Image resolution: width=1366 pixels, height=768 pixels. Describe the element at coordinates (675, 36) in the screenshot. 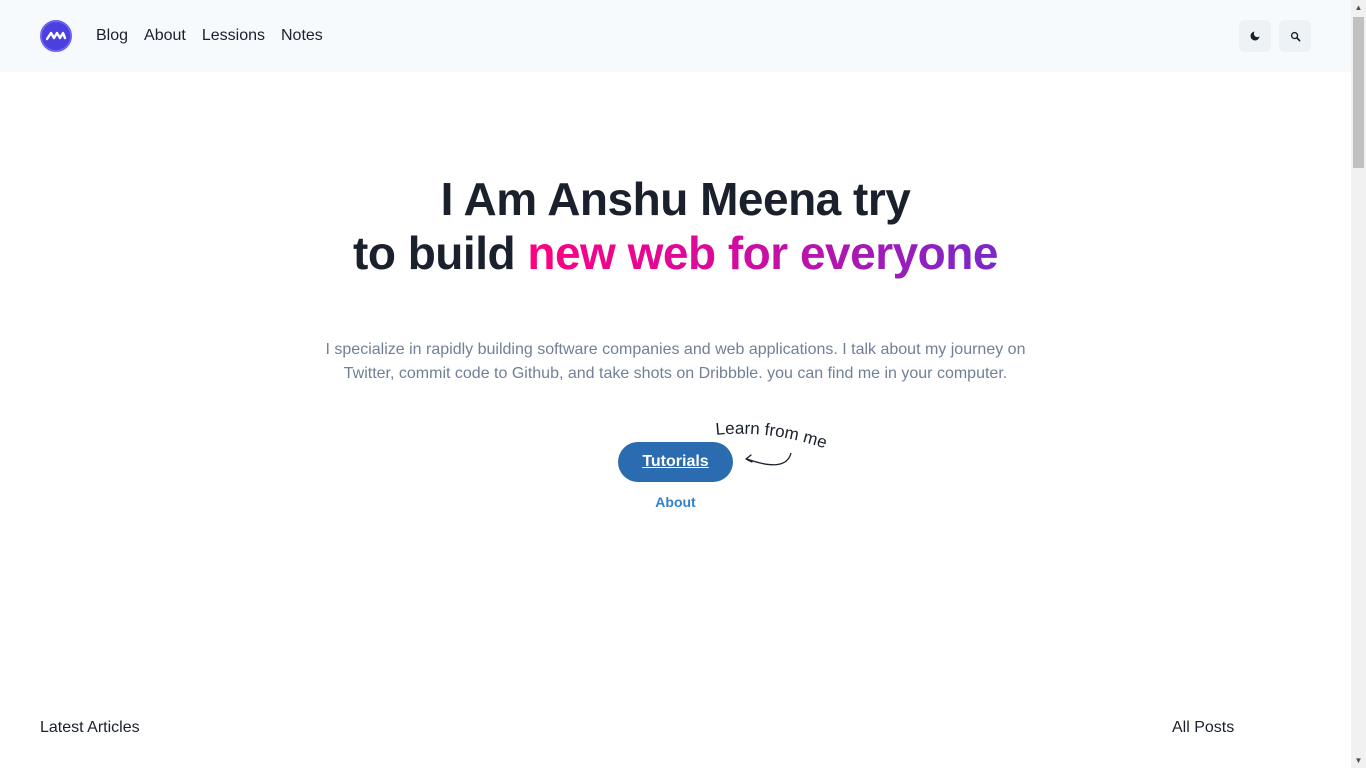

I see `site-header: Blog About Lessions Notes` at that location.